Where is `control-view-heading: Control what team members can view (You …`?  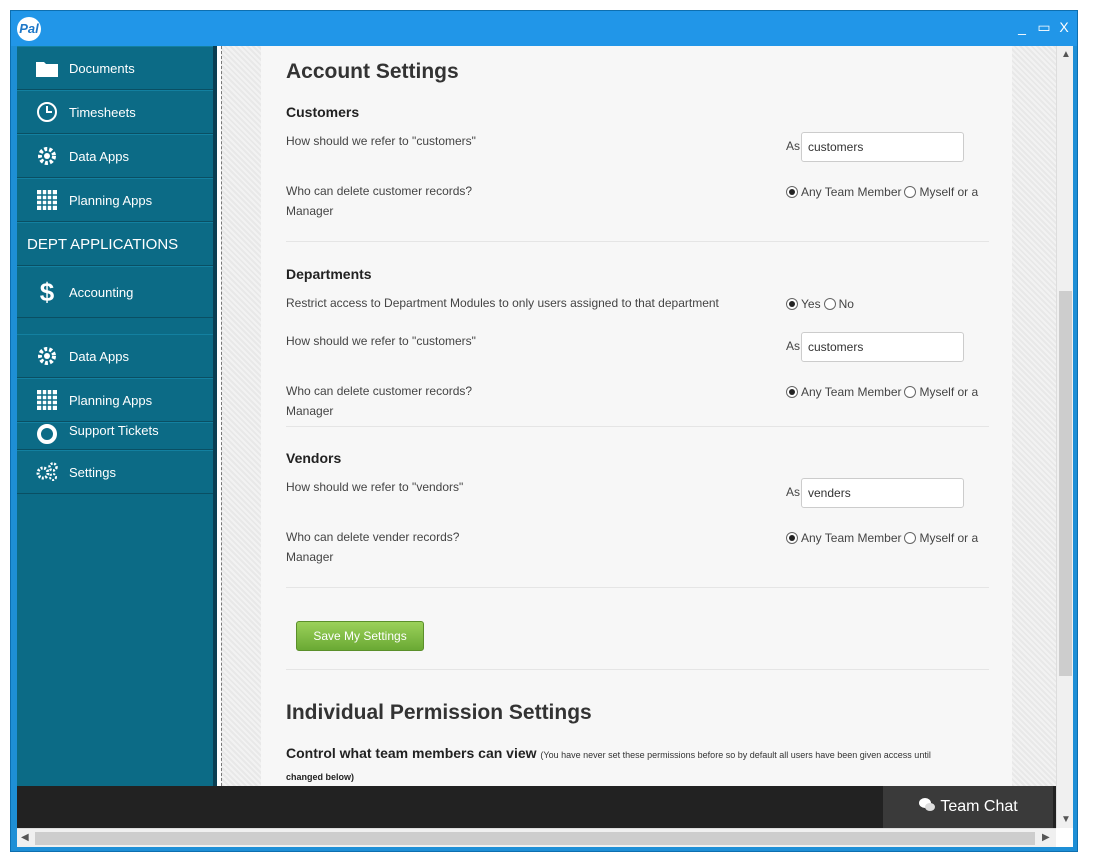 control-view-heading: Control what team members can view (You … is located at coordinates (608, 753).